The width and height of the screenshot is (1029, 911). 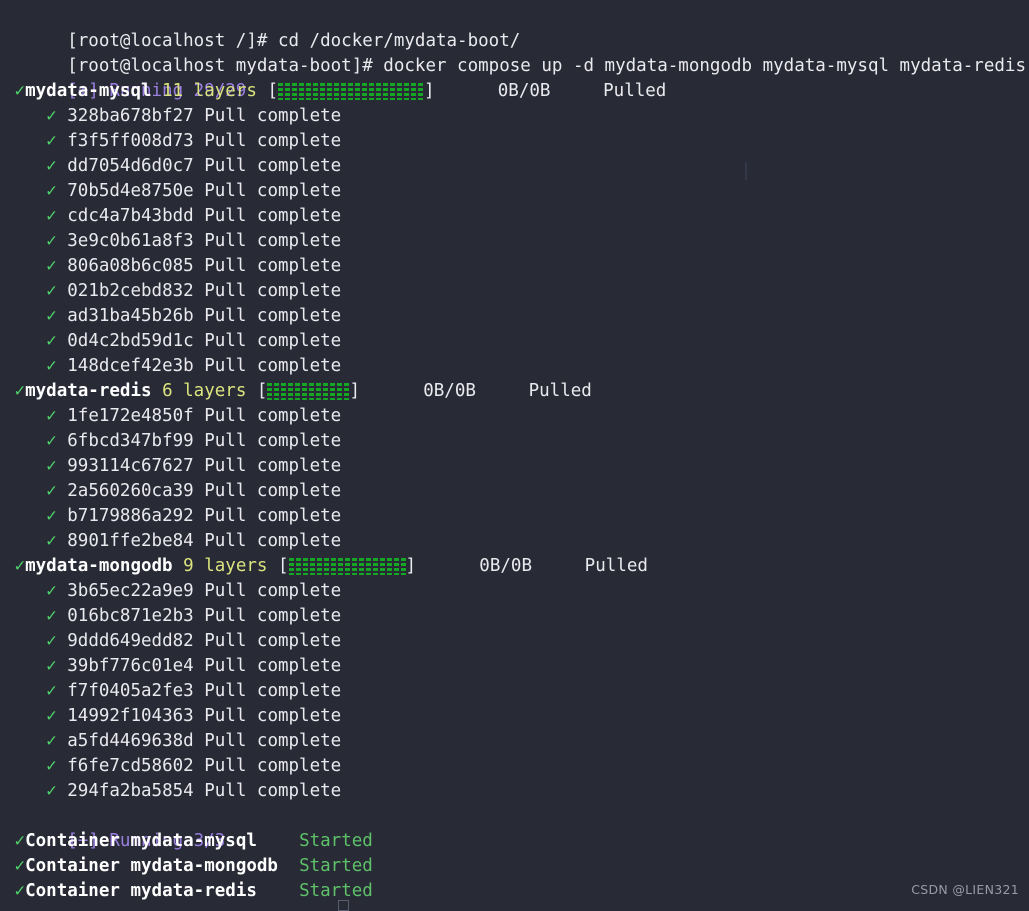 What do you see at coordinates (516, 341) in the screenshot?
I see `layer-row: ✓ 0d4c2bd59d1c Pull complete` at bounding box center [516, 341].